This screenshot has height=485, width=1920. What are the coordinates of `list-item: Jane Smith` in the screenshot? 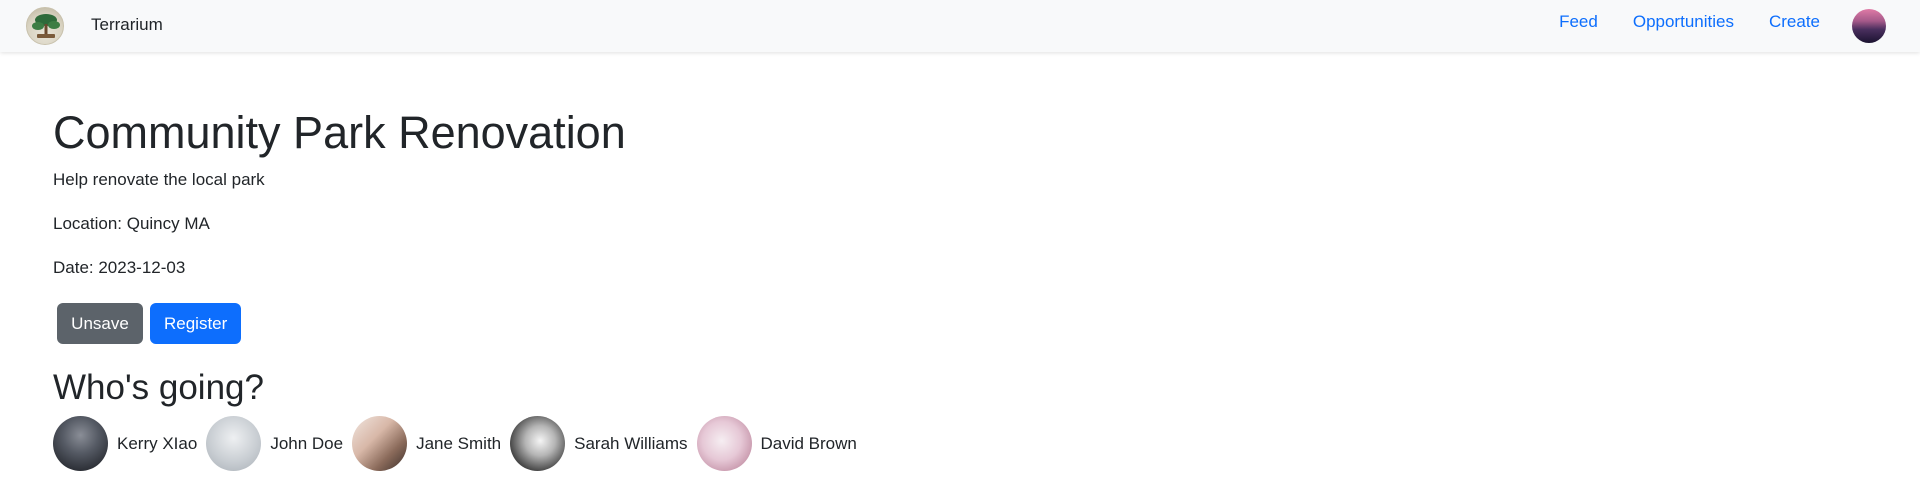 It's located at (426, 443).